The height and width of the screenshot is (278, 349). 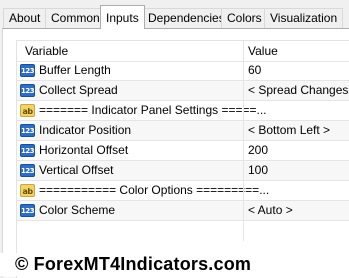 I want to click on variable-name: Horizontal Offset, so click(x=84, y=150).